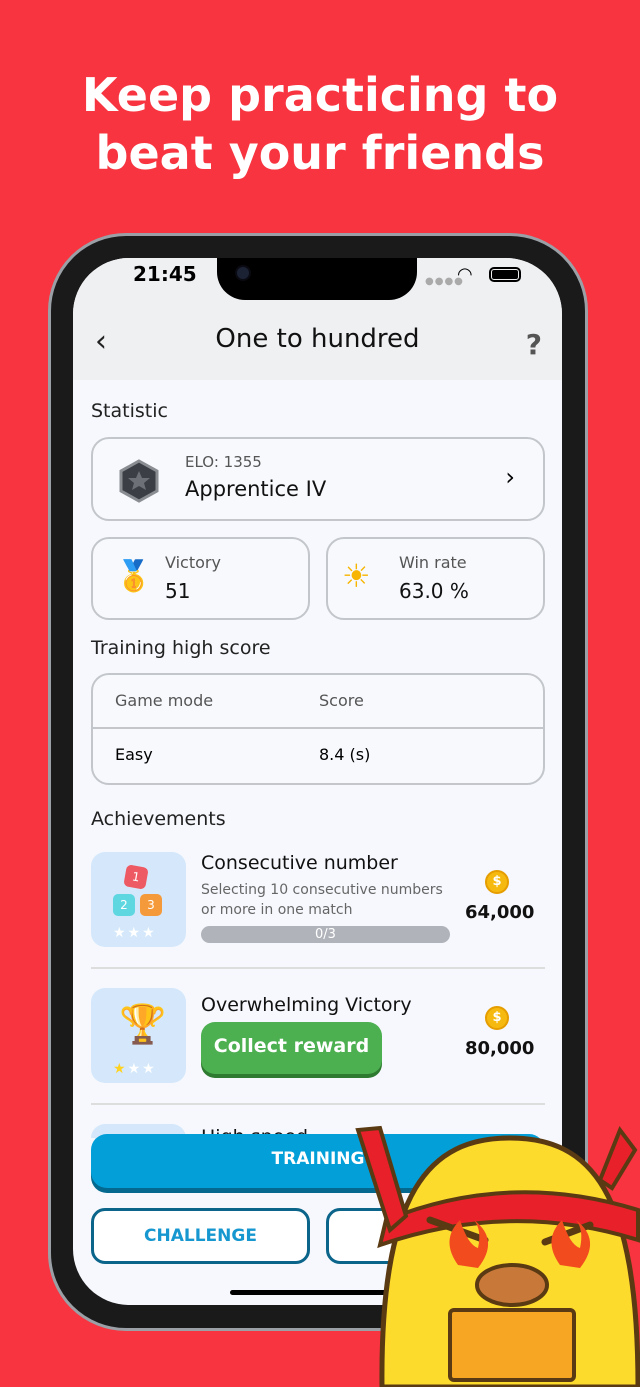 The image size is (640, 1387). I want to click on rank-card: ELO: 1355 Apprentice IV ›, so click(318, 479).